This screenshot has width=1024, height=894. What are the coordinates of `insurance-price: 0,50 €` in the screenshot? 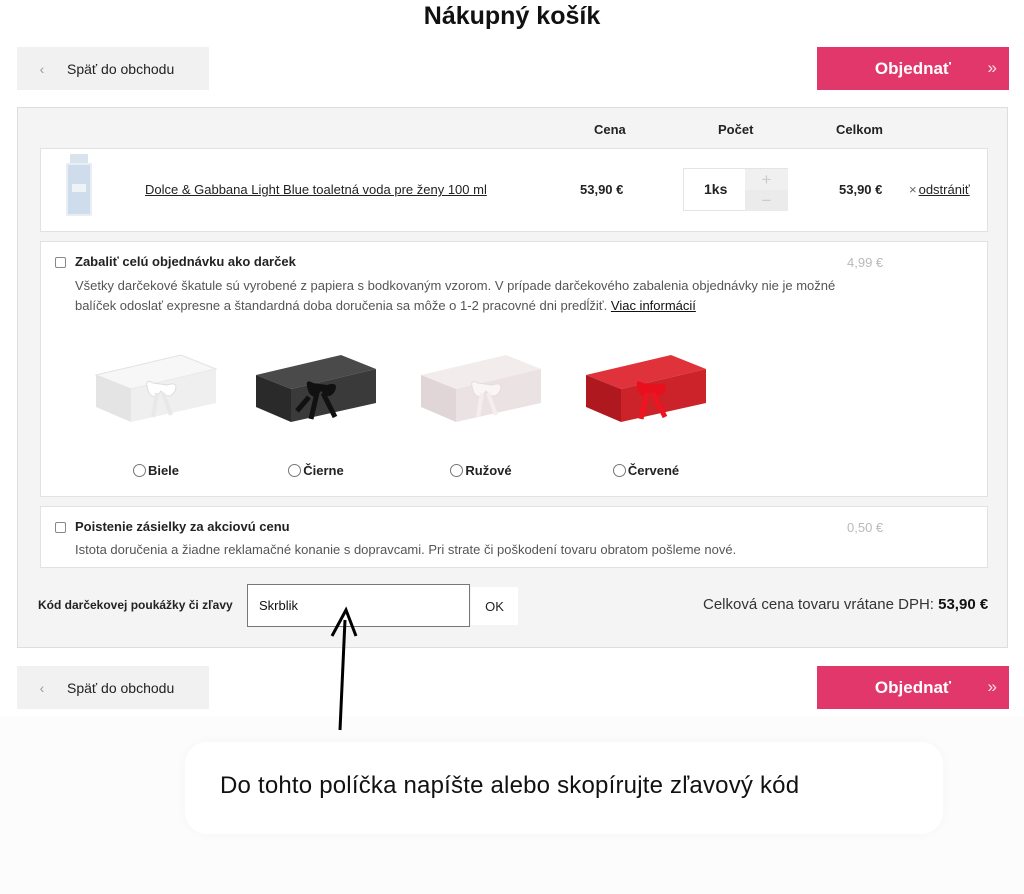 It's located at (865, 527).